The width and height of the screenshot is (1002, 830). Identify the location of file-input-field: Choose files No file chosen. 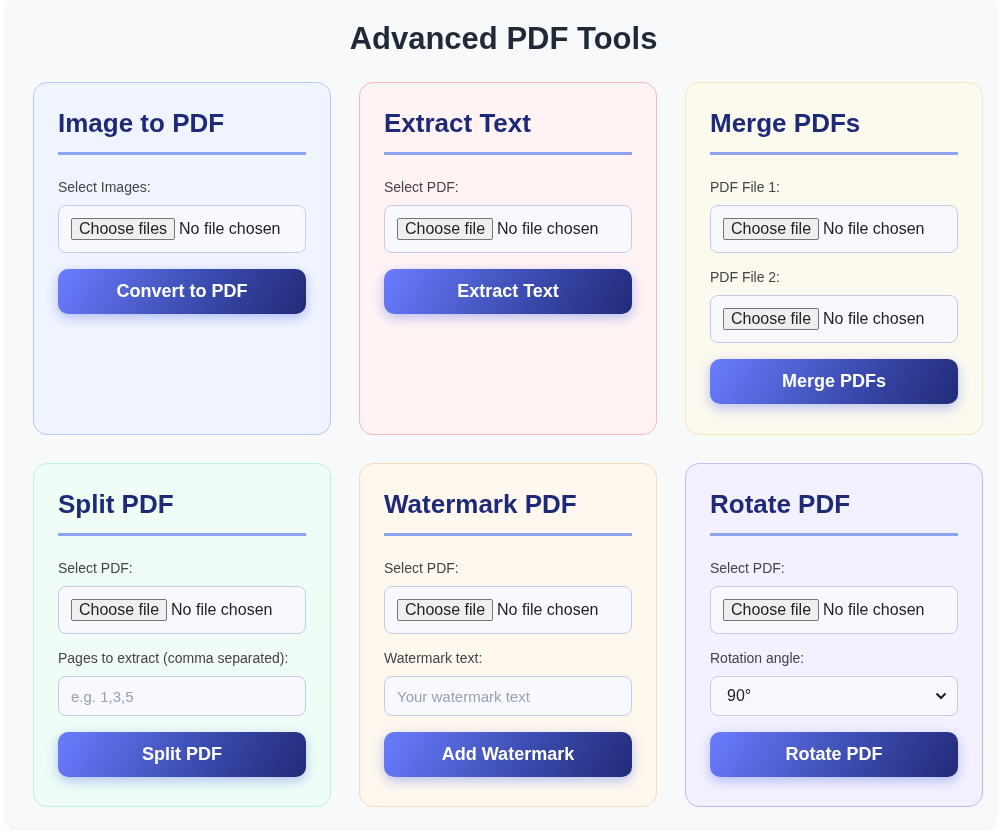
(182, 229).